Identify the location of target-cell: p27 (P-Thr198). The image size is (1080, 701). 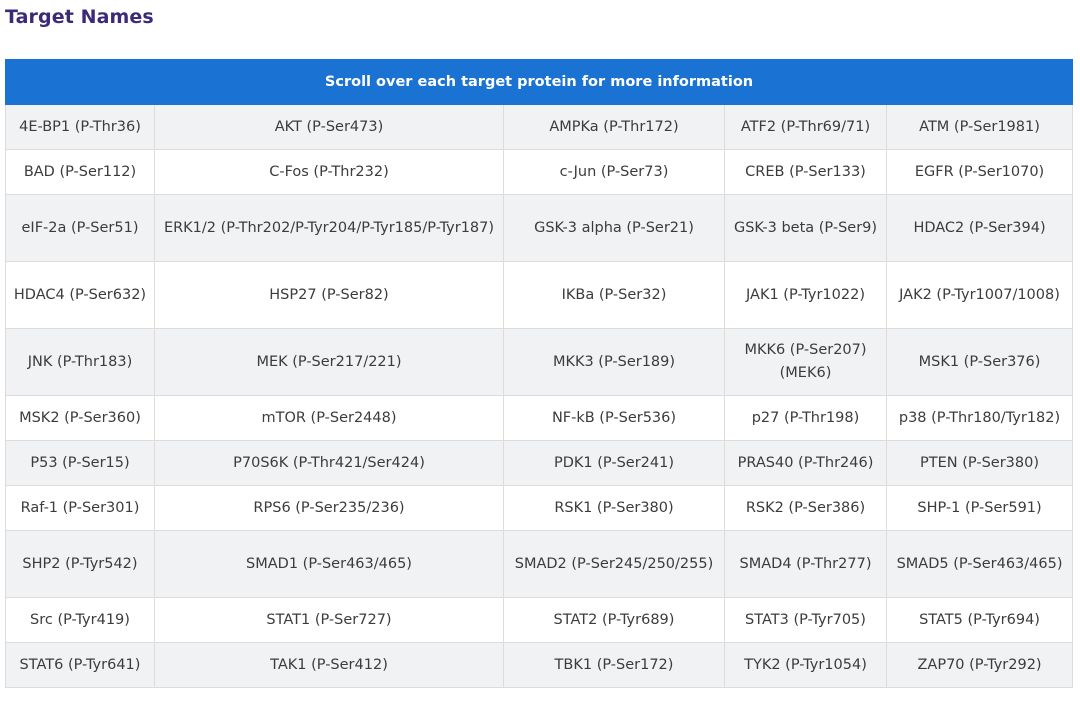
(805, 418).